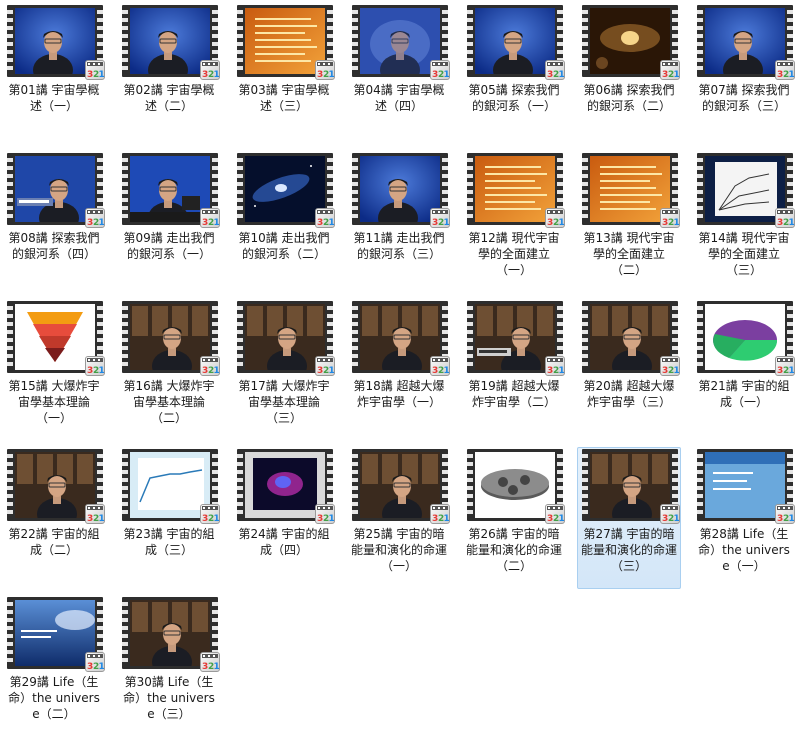 This screenshot has height=737, width=796. I want to click on file-name-label: 第03講 宇宙學概述（三）, so click(284, 98).